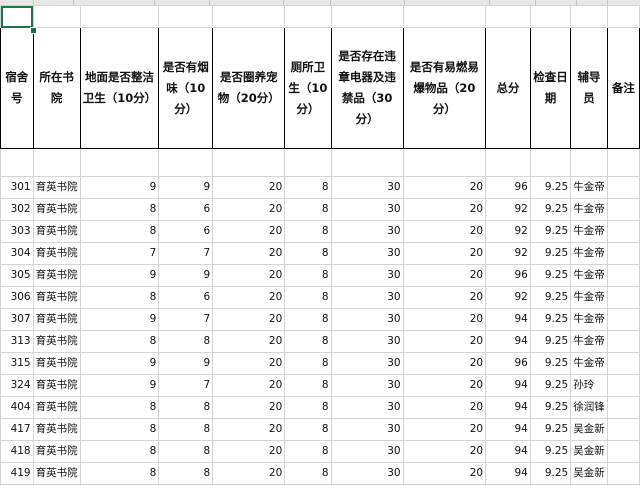 This screenshot has width=640, height=485. What do you see at coordinates (17, 407) in the screenshot?
I see `dorm-no-cell: 404` at bounding box center [17, 407].